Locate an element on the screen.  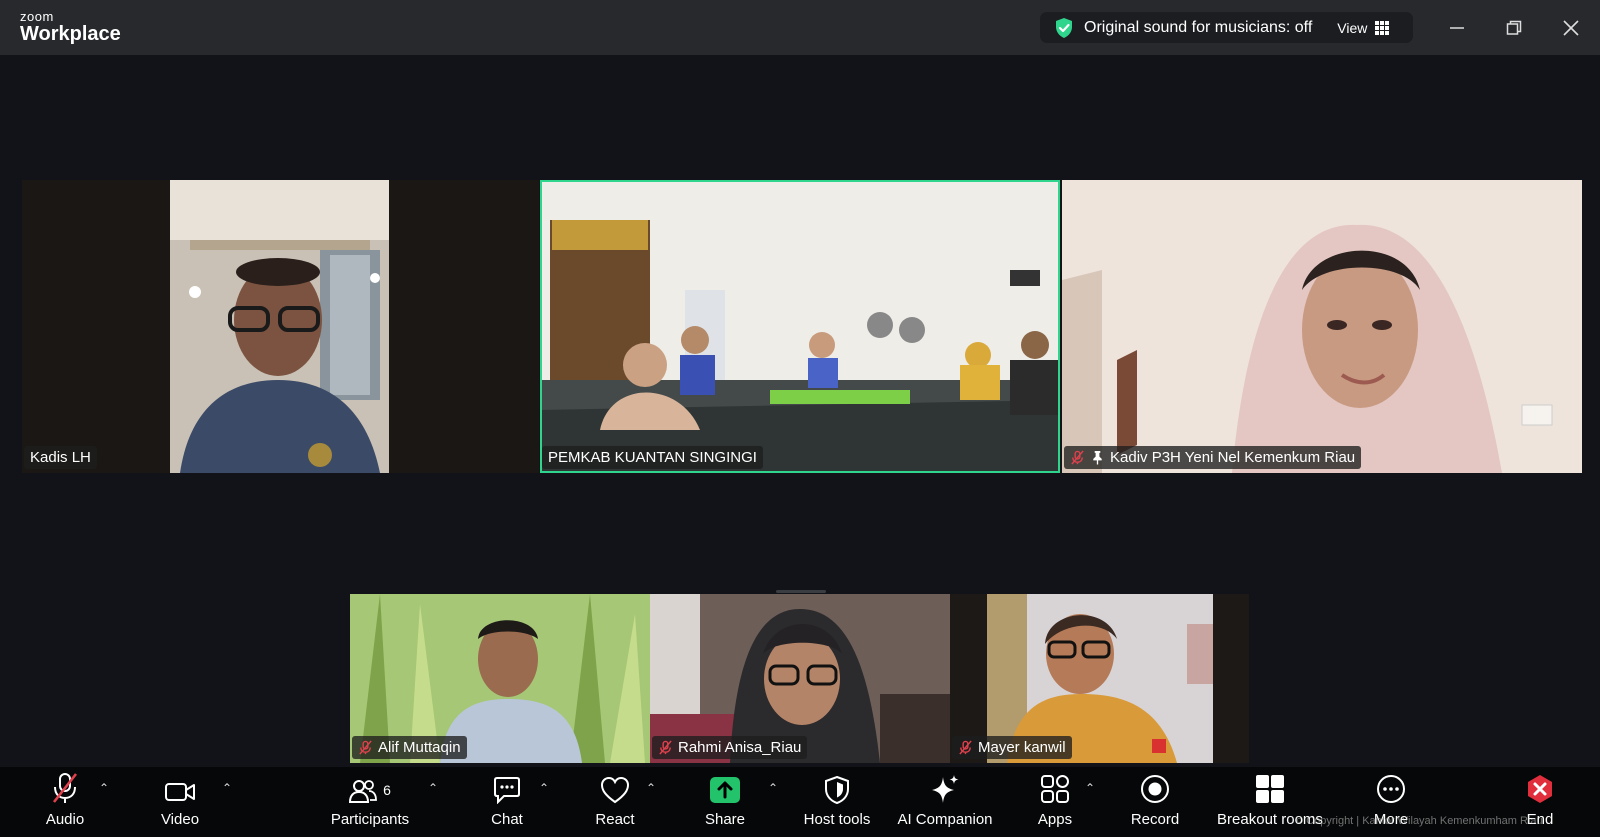
participant-name-label: Mayer kanwil is located at coordinates (1012, 747).